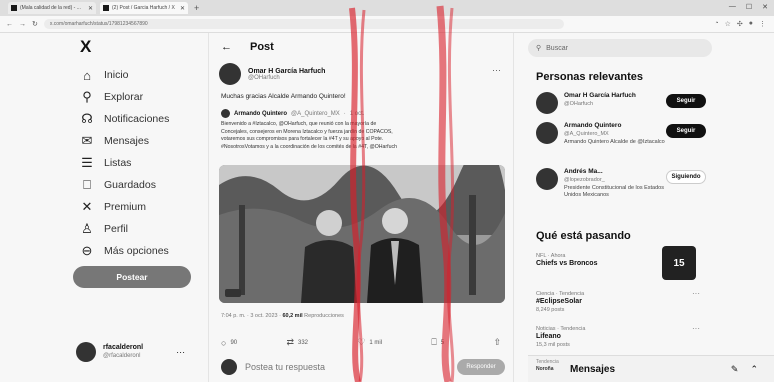 The width and height of the screenshot is (774, 382). Describe the element at coordinates (124, 251) in the screenshot. I see `sidebar-item-more-circle: ⊖ Más opciones` at that location.